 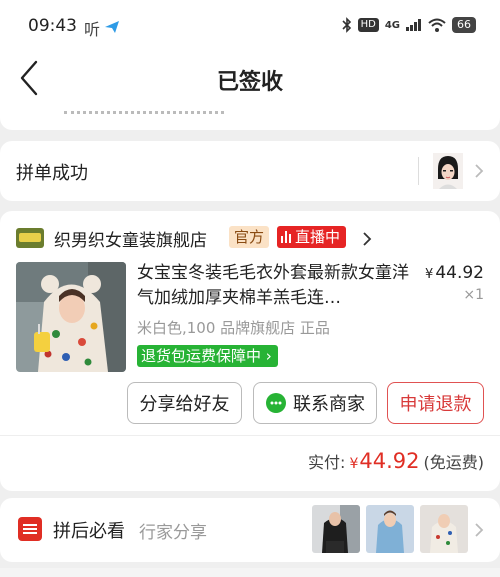 I want to click on product-spec: 米白色,100 品牌旗舰店 正品, so click(x=233, y=328).